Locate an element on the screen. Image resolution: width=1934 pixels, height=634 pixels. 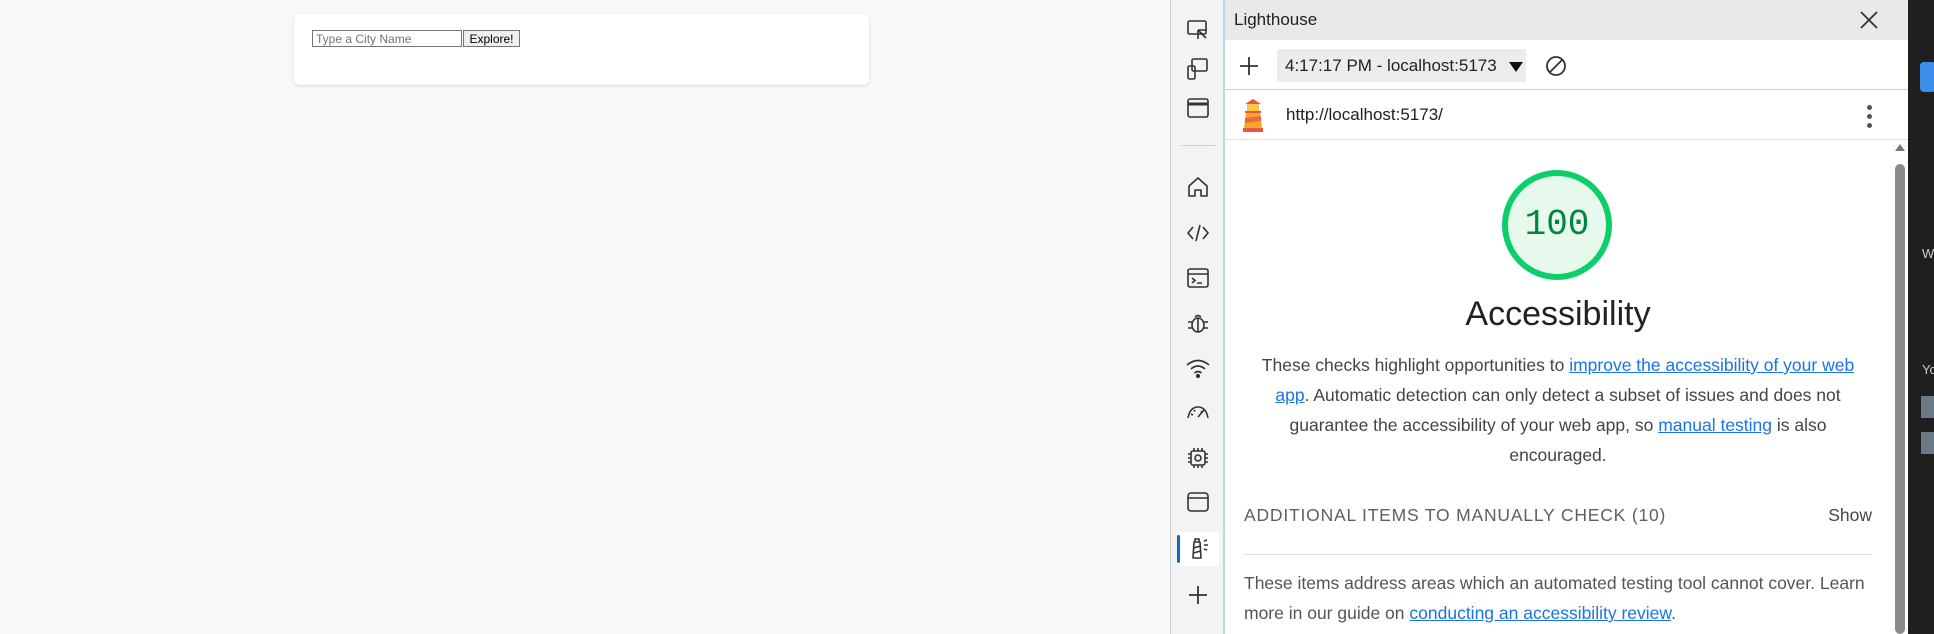
category-title: Accessibility is located at coordinates (1558, 314).